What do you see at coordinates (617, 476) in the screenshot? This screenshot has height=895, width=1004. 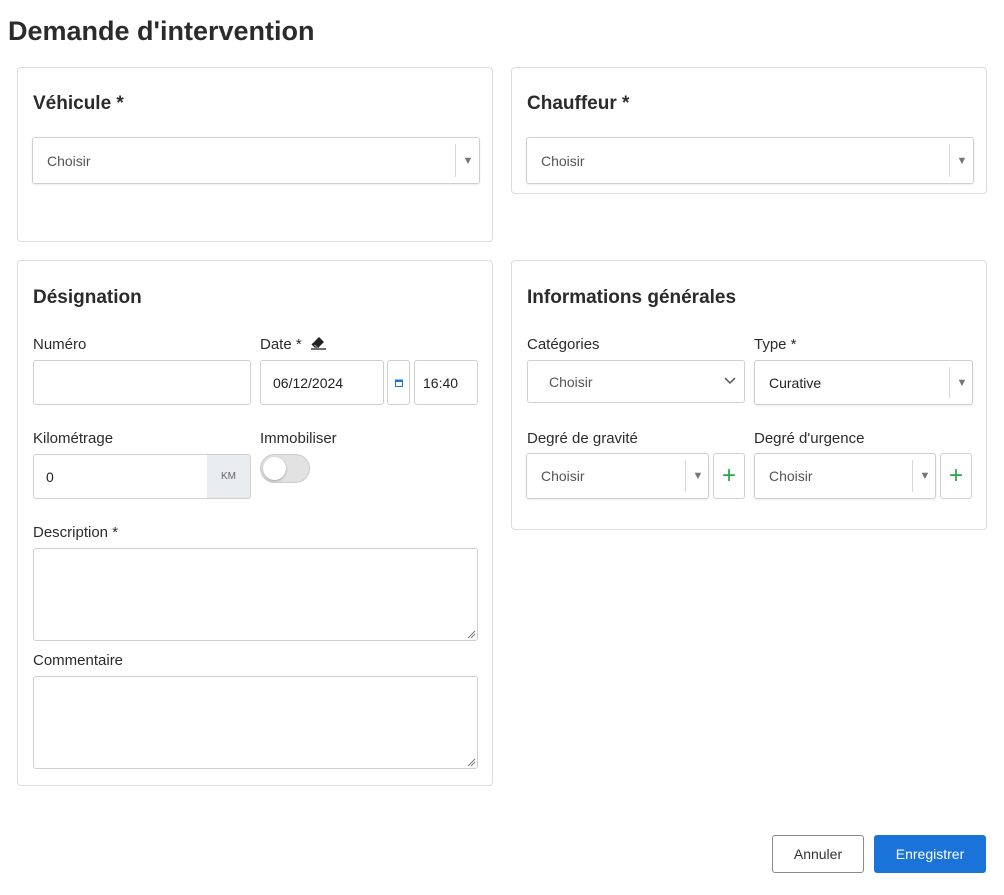 I see `gravite-select: Choisir ▼` at bounding box center [617, 476].